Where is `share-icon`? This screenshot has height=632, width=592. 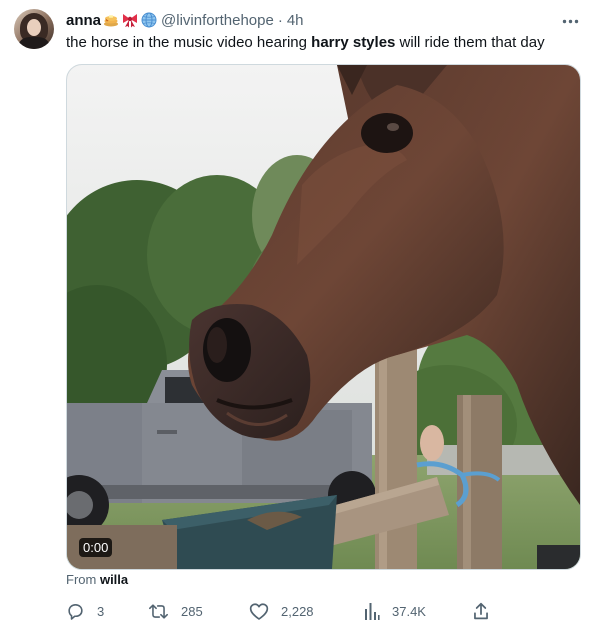
share-icon is located at coordinates (481, 611).